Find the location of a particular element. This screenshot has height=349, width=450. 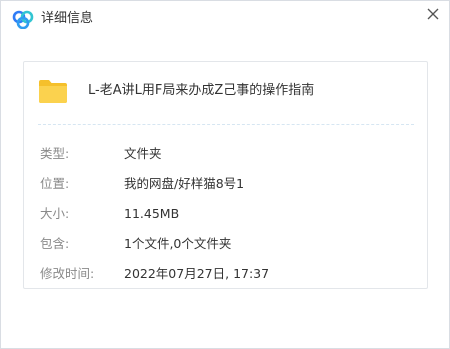

property-value: 11.45MB is located at coordinates (152, 213).